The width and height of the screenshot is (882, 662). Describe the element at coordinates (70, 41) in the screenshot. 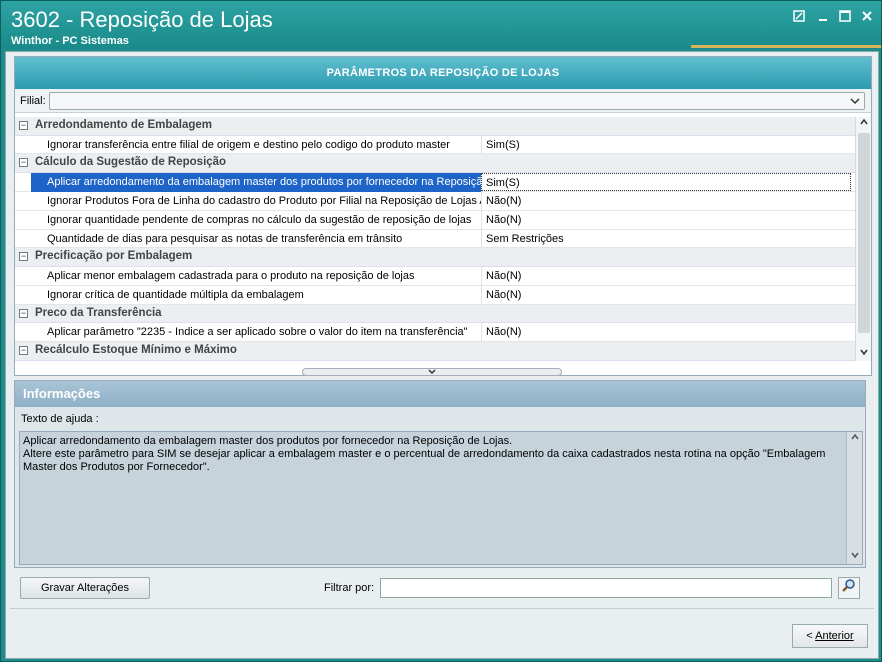

I see `window-subtitle: Winthor - PC Sistemas` at that location.